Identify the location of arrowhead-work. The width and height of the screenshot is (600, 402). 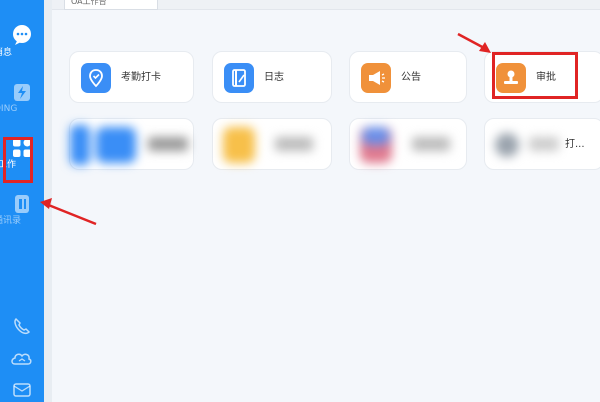
(46, 203).